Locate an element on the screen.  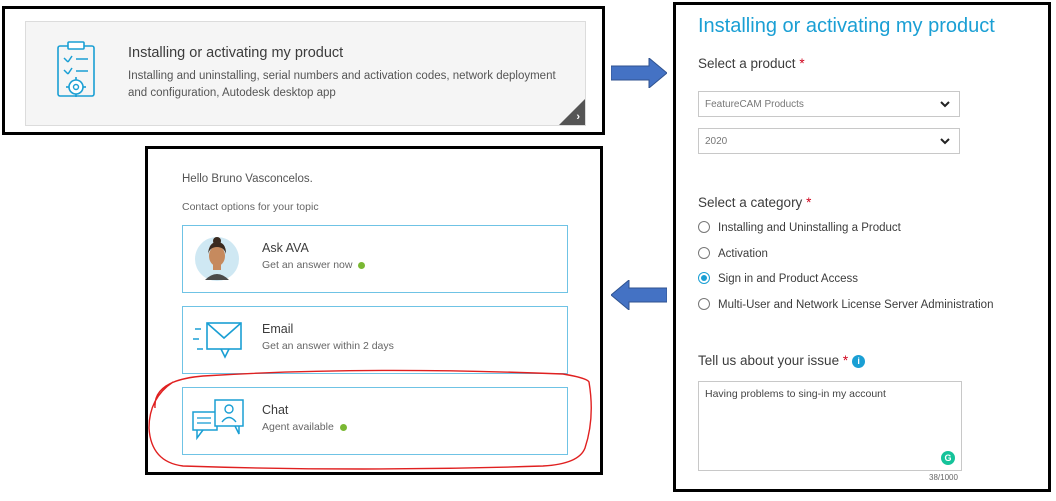
greeting: Hello Bruno Vasconcelos. is located at coordinates (247, 179).